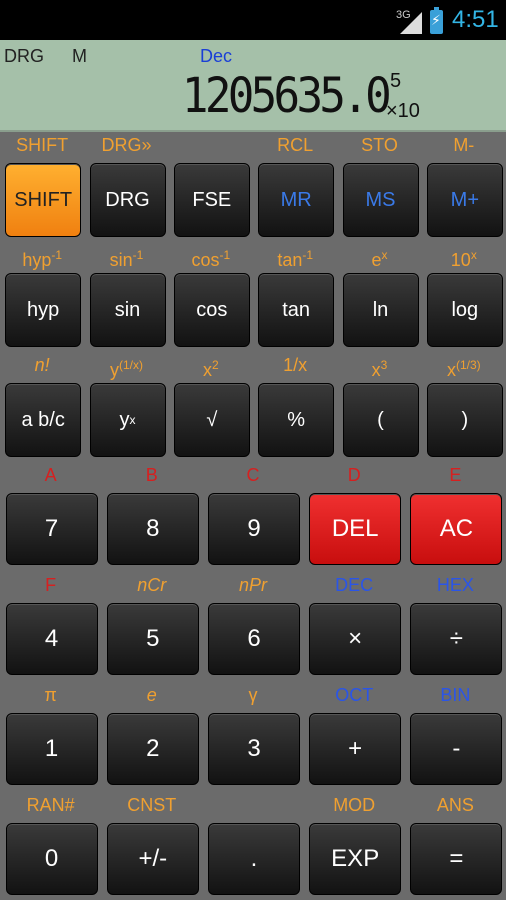  I want to click on signal-icon, so click(411, 23).